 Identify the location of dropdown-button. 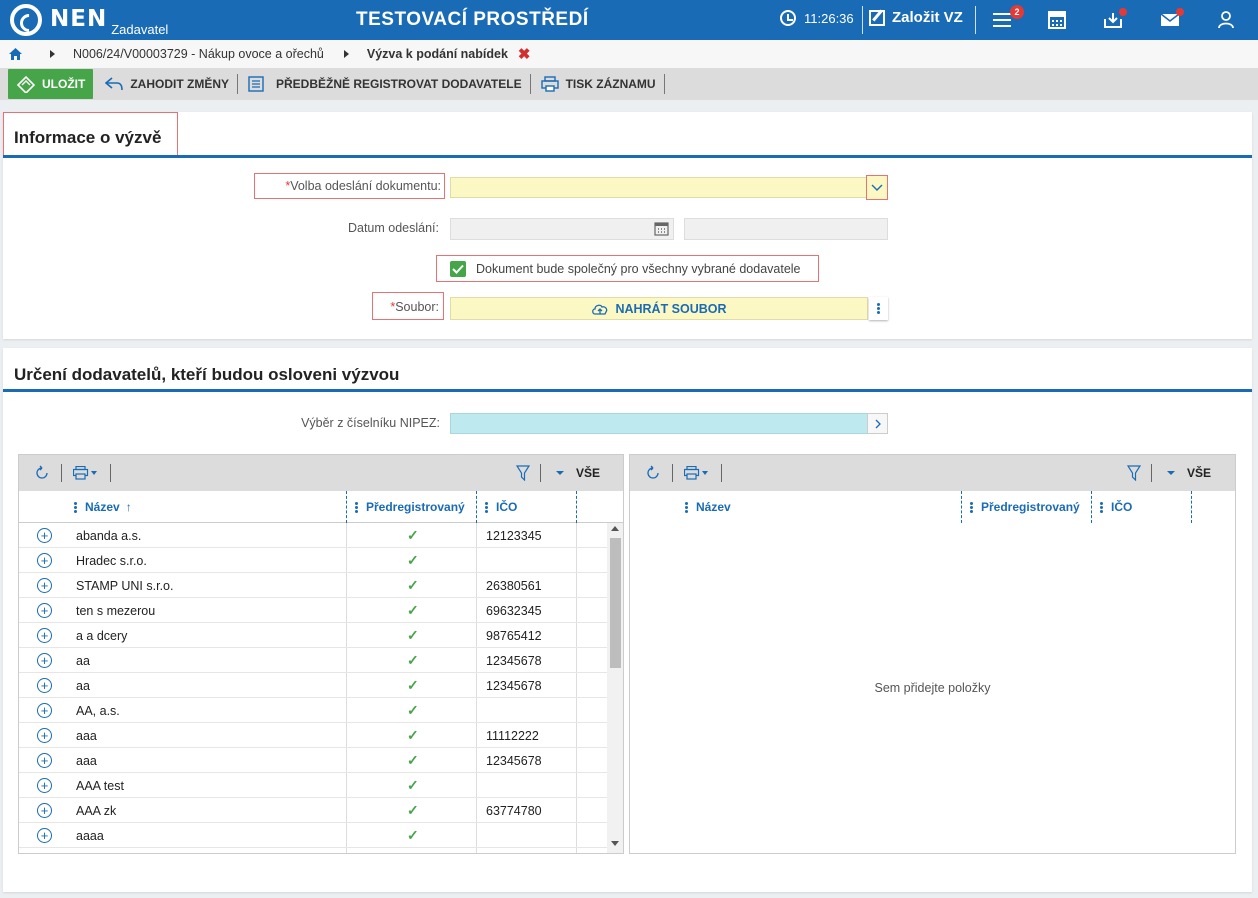
(877, 187).